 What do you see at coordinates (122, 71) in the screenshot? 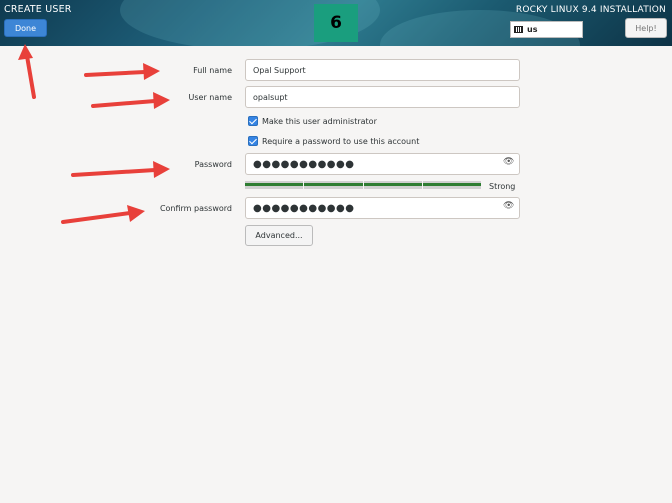
I see `arrow-to-fullname` at bounding box center [122, 71].